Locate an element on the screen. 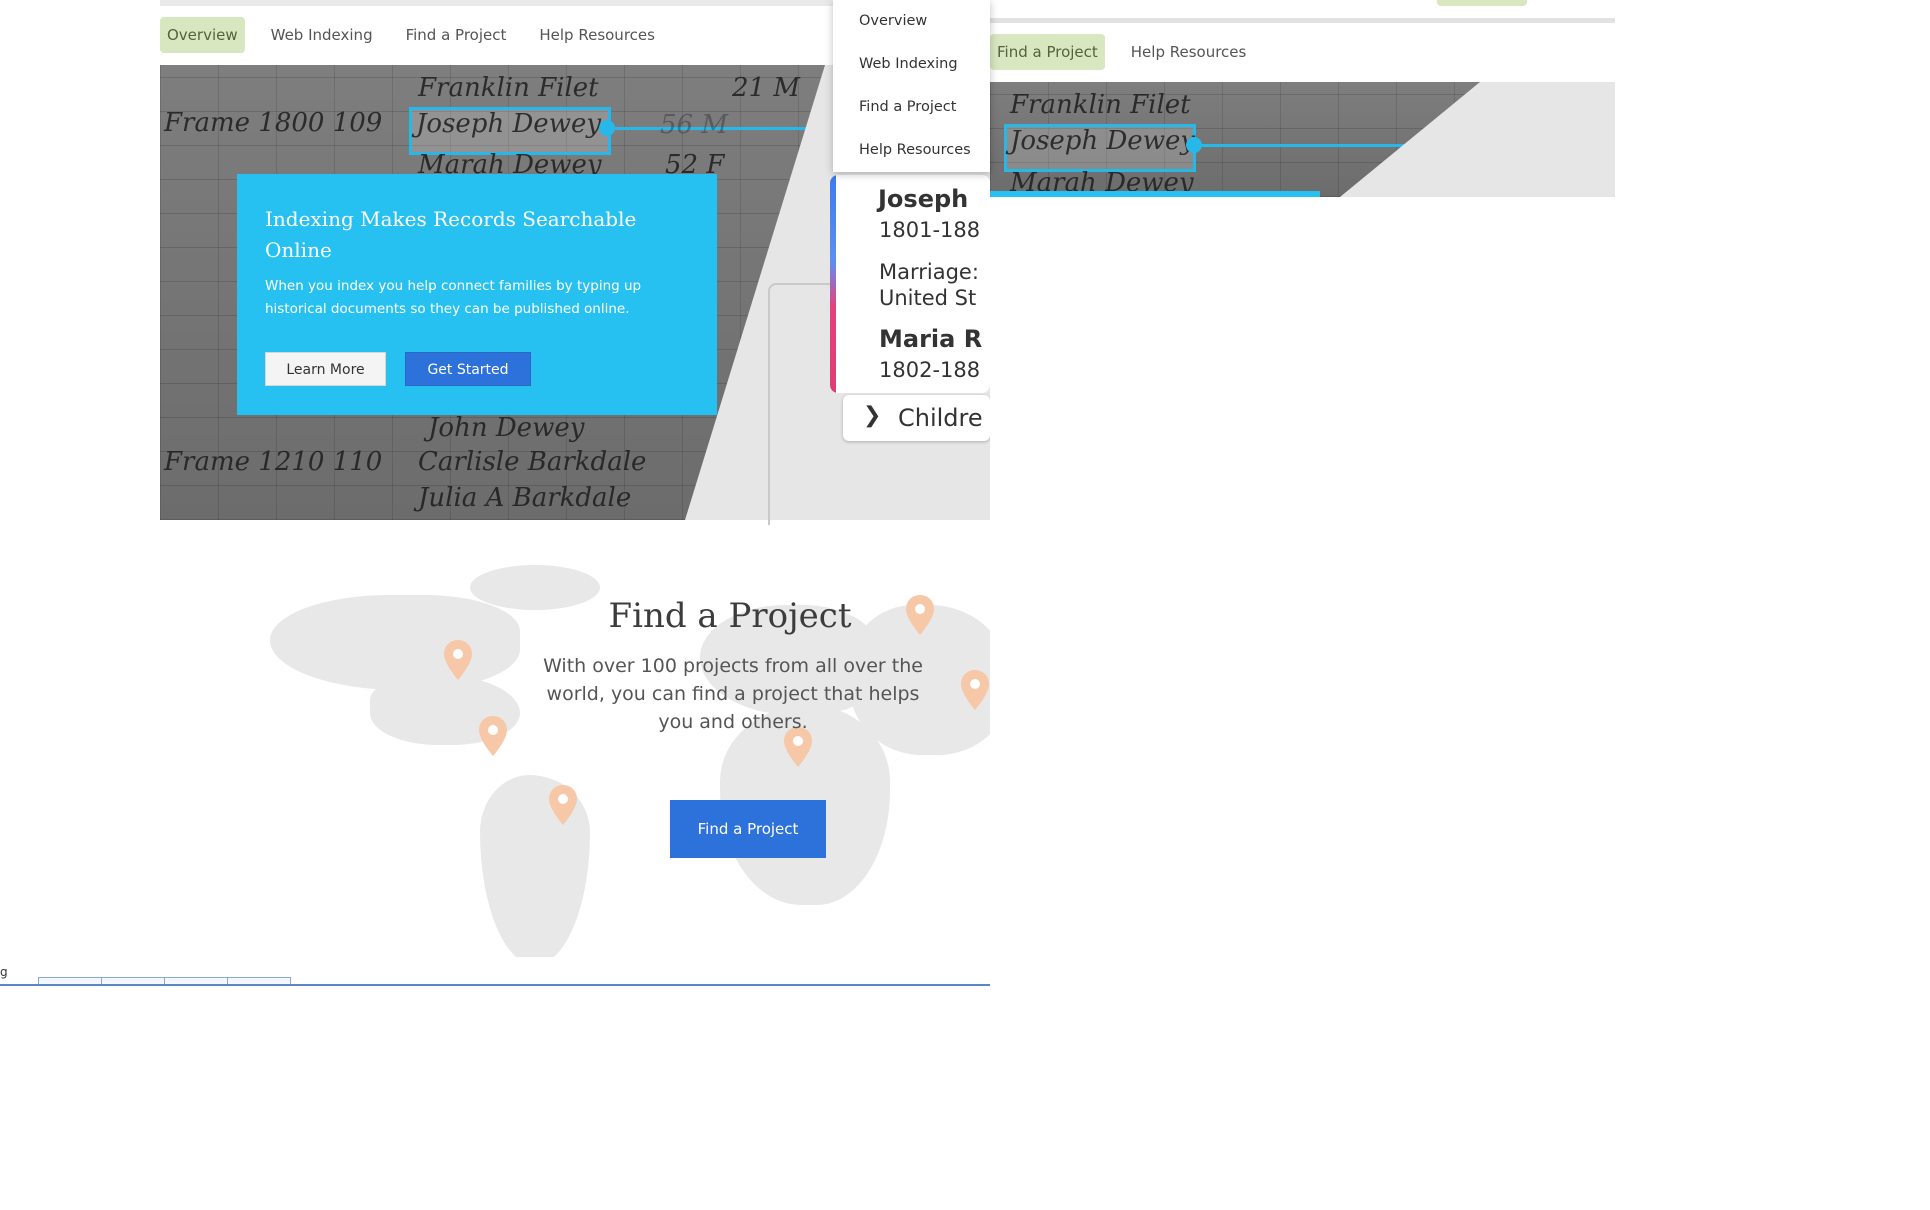 The width and height of the screenshot is (1930, 1210). find-project-button: Find a Project is located at coordinates (748, 829).